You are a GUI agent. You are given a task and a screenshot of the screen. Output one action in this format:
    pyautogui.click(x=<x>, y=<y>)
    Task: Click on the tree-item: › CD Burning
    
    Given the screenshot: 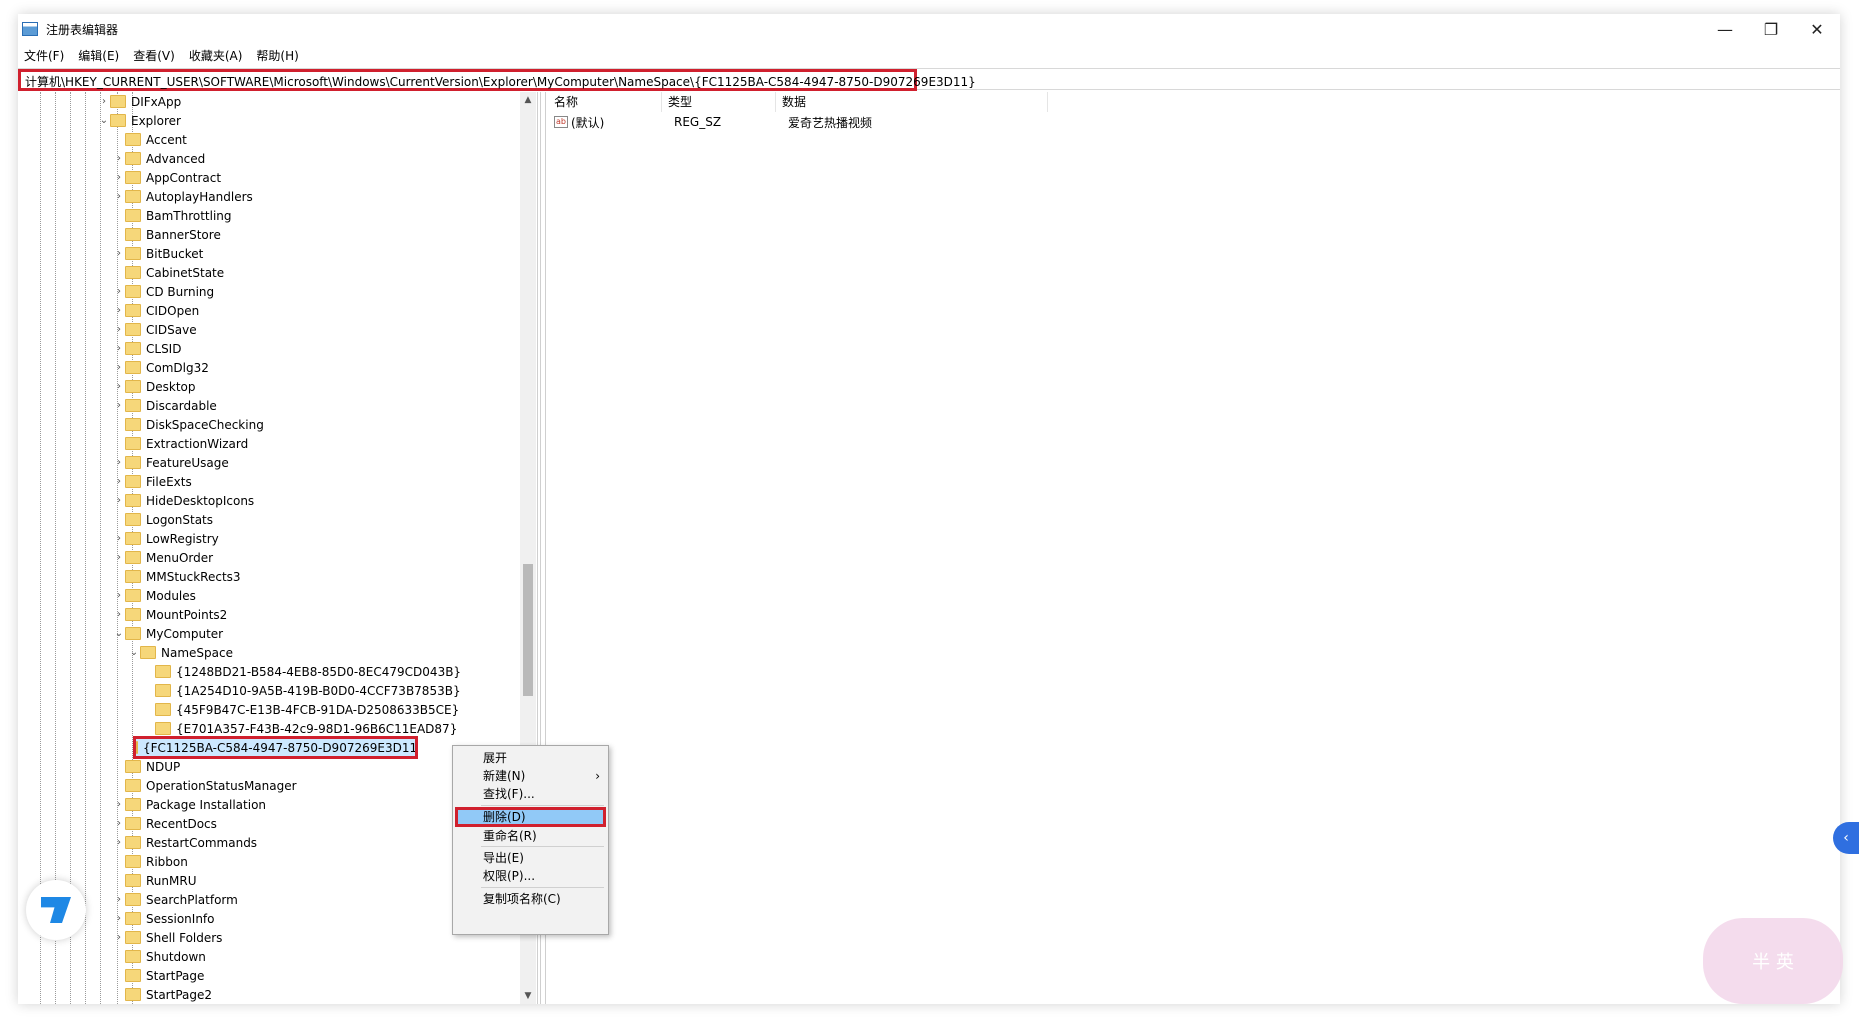 What is the action you would take?
    pyautogui.click(x=163, y=291)
    